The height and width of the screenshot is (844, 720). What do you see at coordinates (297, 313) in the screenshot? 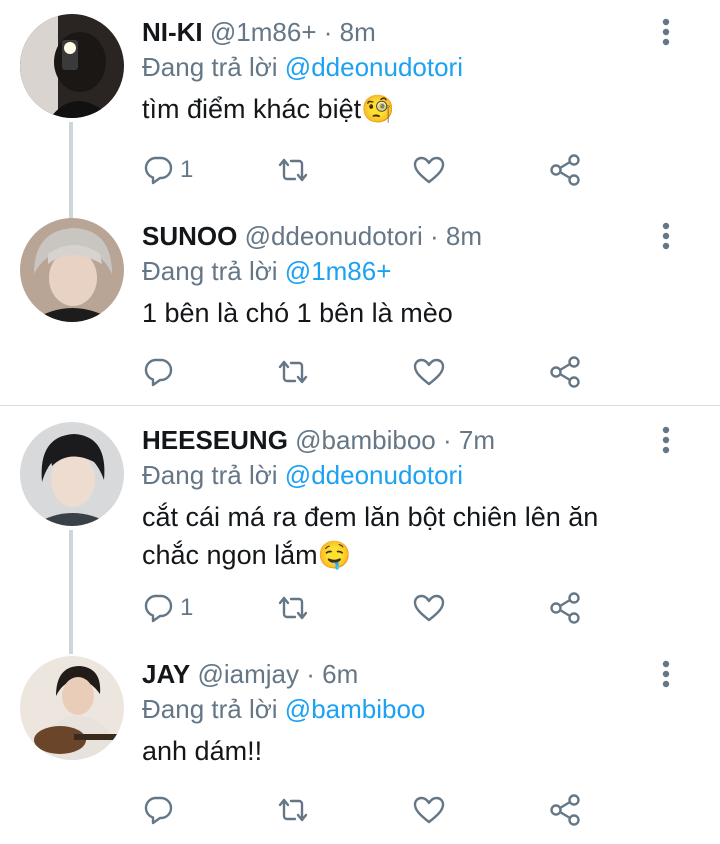
I see `tweet-text: 1 bên là chó 1 bên là mèo` at bounding box center [297, 313].